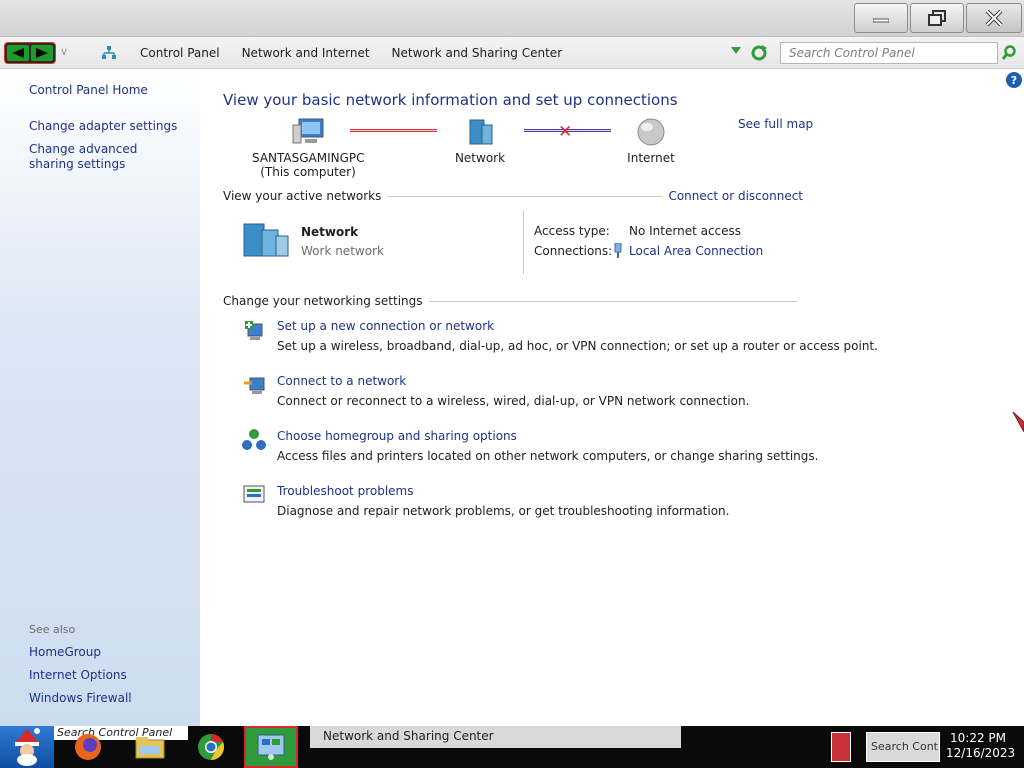  What do you see at coordinates (88, 90) in the screenshot?
I see `sidebar-control-panel-home: Control Panel Home` at bounding box center [88, 90].